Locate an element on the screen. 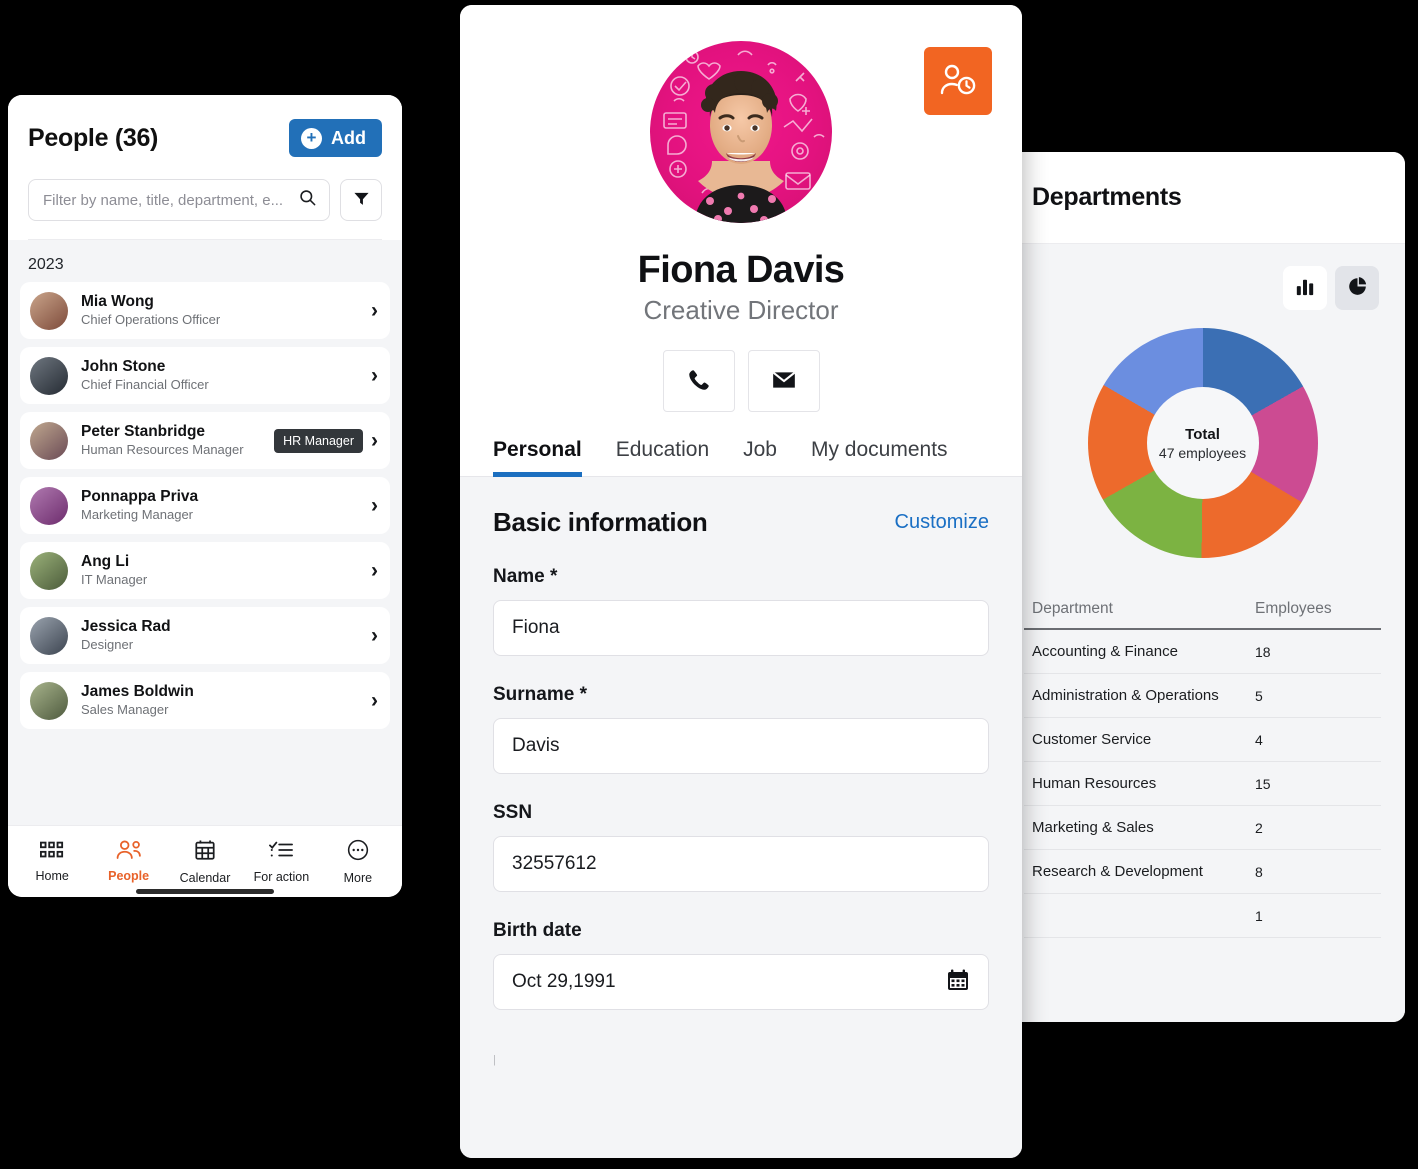 The image size is (1418, 1169). person-name: John Stone is located at coordinates (123, 367).